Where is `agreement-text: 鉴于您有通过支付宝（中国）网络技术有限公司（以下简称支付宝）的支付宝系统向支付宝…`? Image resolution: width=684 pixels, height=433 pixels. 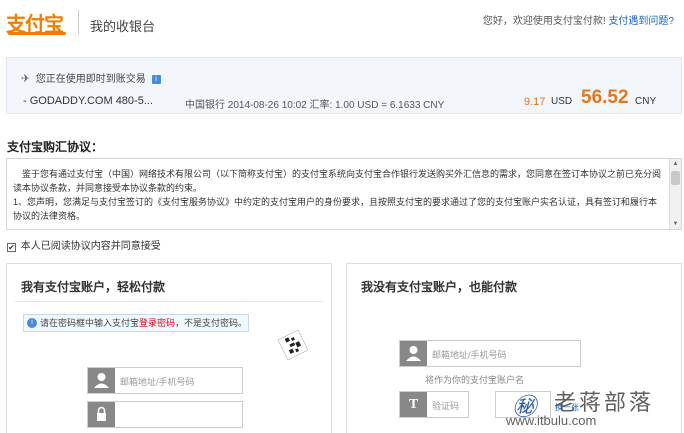
agreement-text: 鉴于您有通过支付宝（中国）网络技术有限公司（以下简称支付宝）的支付宝系统向支付宝… is located at coordinates (339, 195).